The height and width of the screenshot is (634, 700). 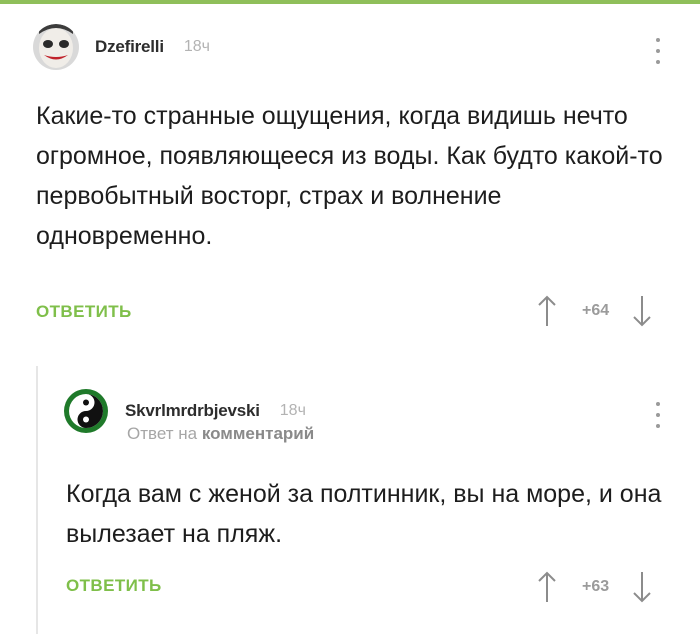 I want to click on reply-to-link: комментарий, so click(x=258, y=433).